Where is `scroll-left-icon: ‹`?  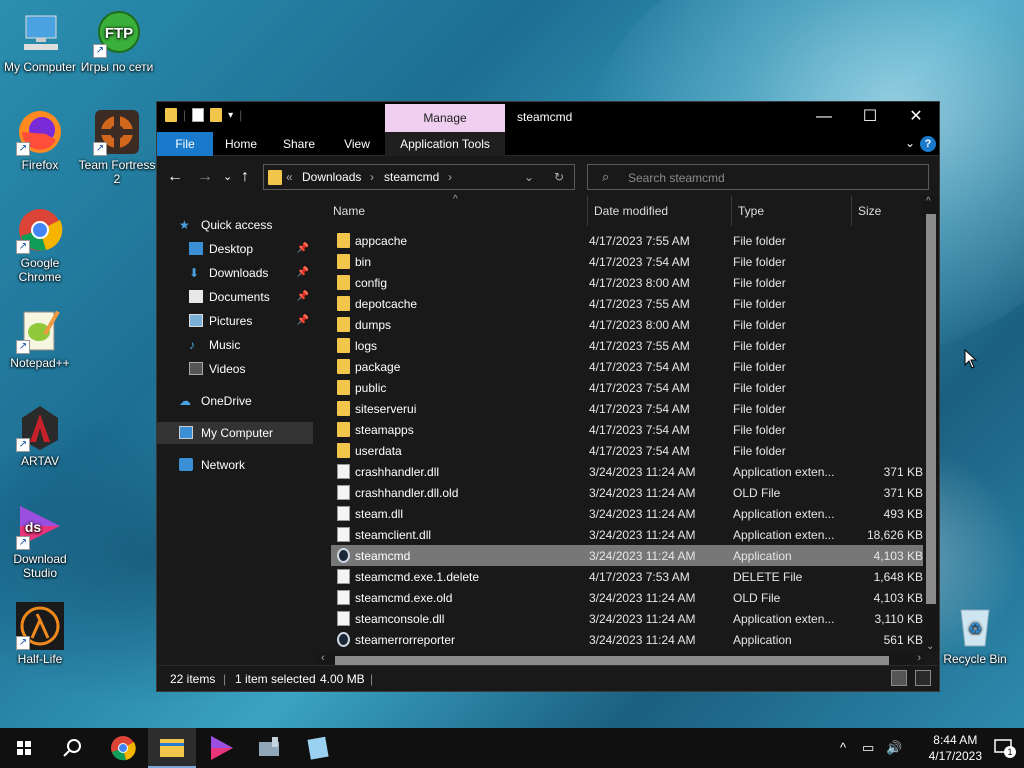
scroll-left-icon: ‹ is located at coordinates (323, 658).